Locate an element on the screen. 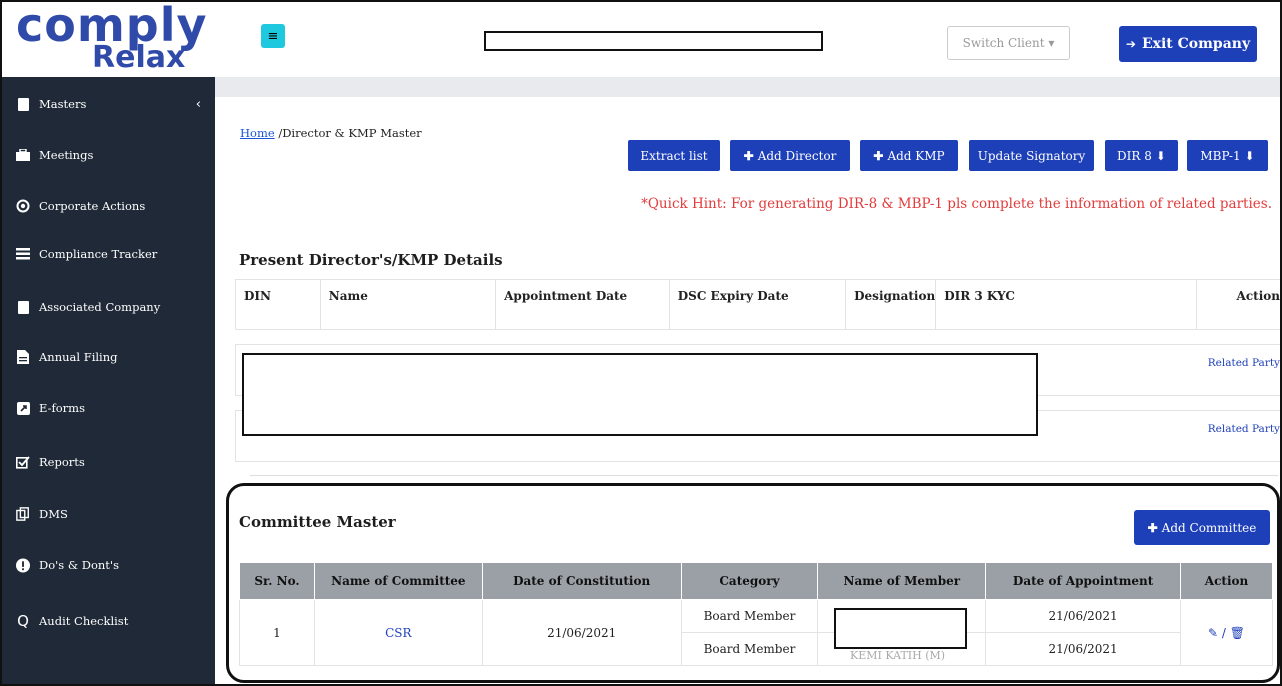  list-icon is located at coordinates (23, 254).